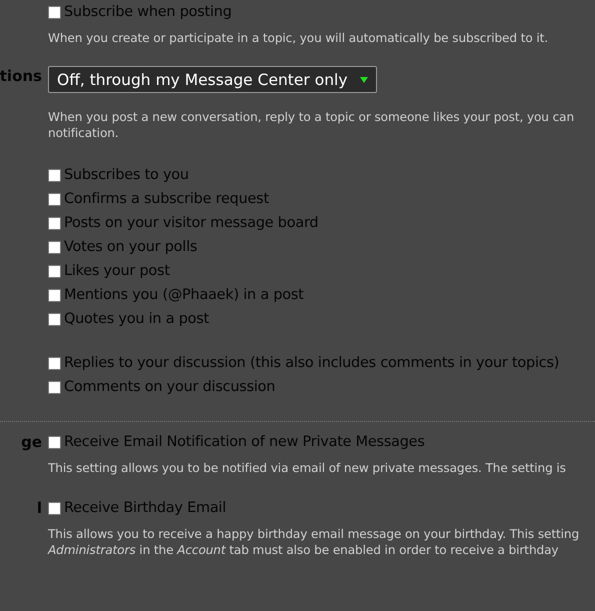 Image resolution: width=595 pixels, height=611 pixels. I want to click on checkbox-label: Posts on your visitor message board, so click(191, 223).